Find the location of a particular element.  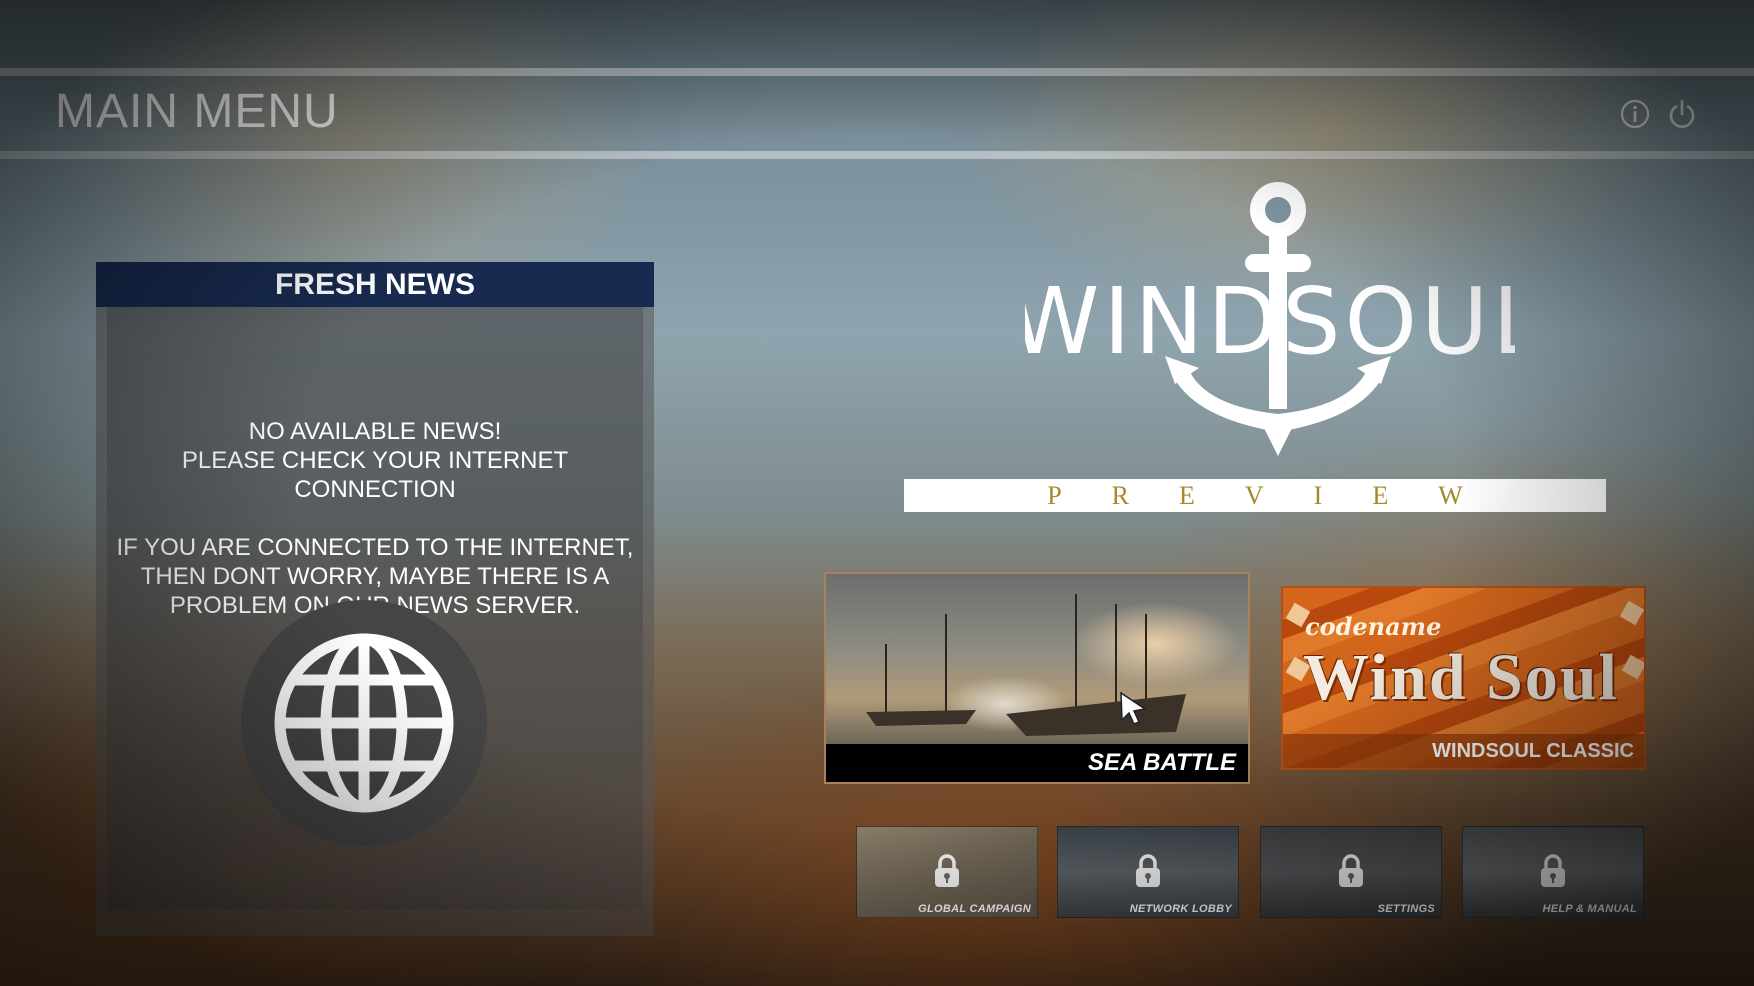

news-line: THEN DONT WORRY, MAYBE THERE IS A is located at coordinates (375, 576).